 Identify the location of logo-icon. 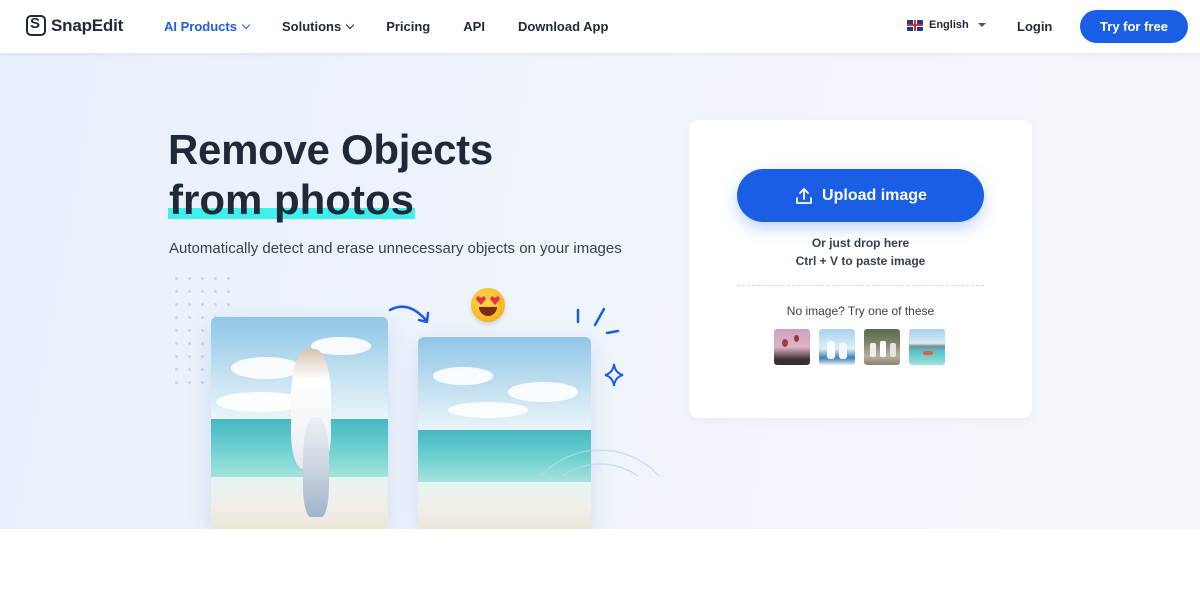
(36, 25).